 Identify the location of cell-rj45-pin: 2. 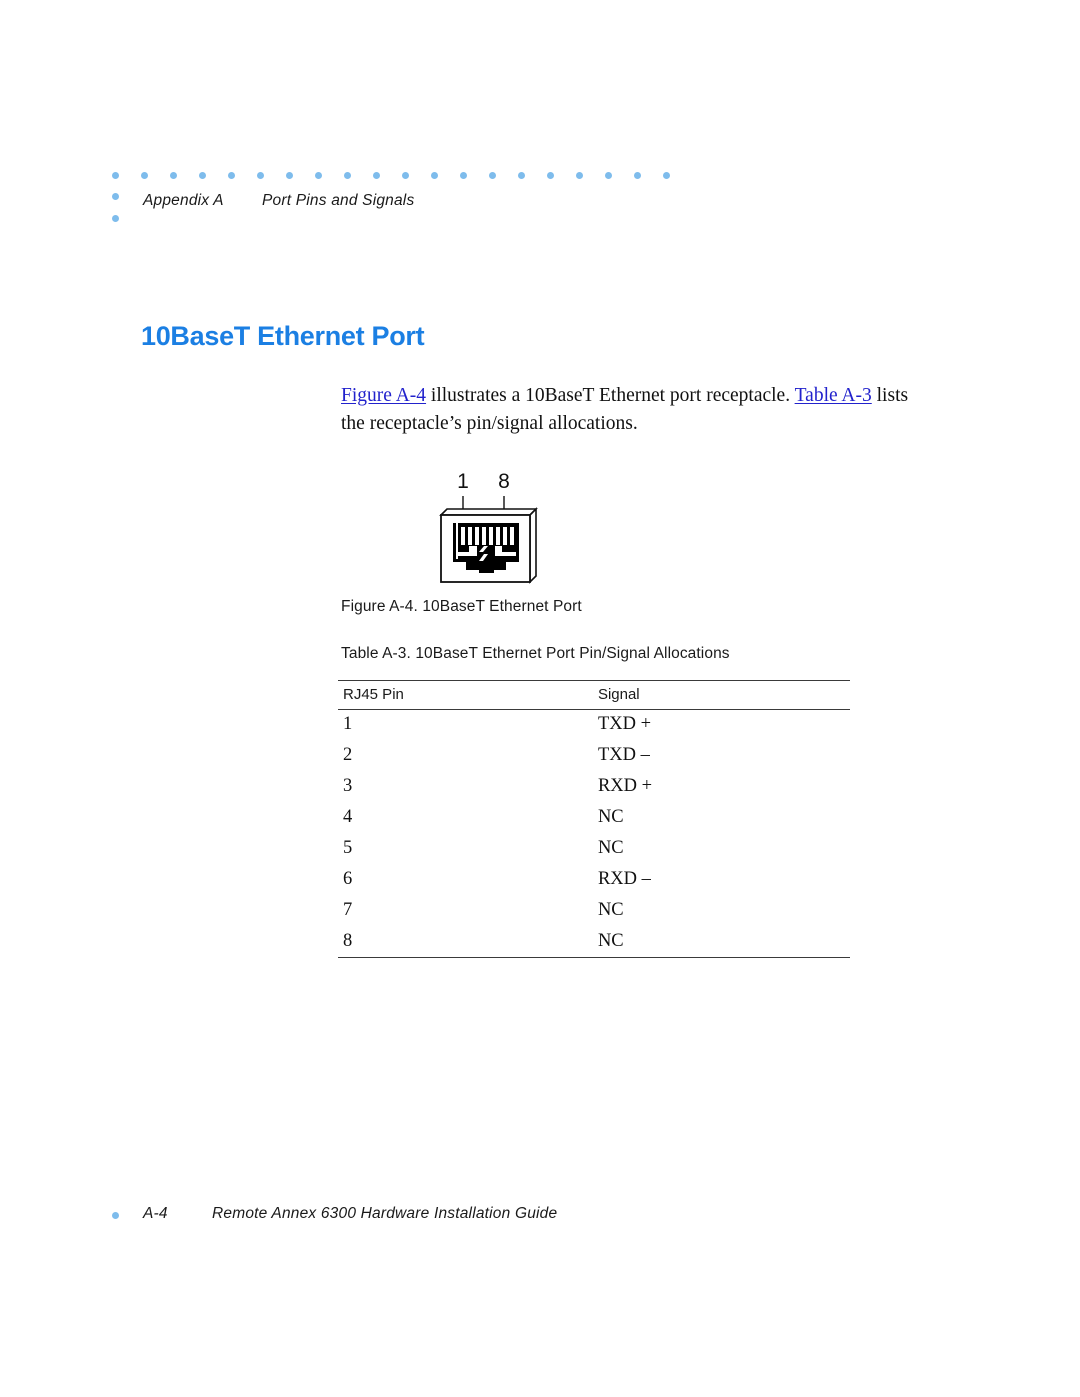
(348, 755).